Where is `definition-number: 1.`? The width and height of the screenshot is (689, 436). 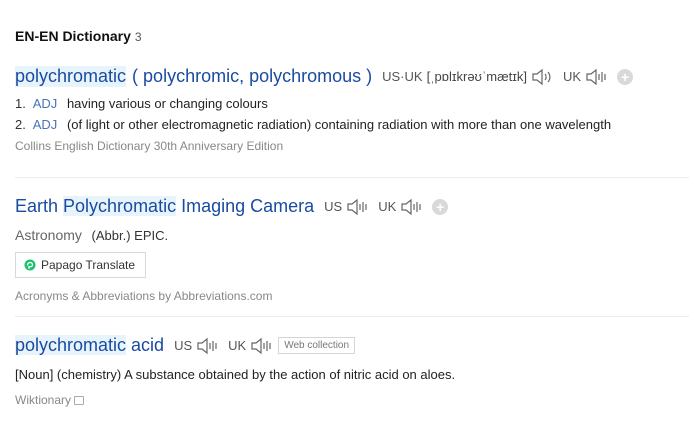
definition-number: 1. is located at coordinates (20, 103).